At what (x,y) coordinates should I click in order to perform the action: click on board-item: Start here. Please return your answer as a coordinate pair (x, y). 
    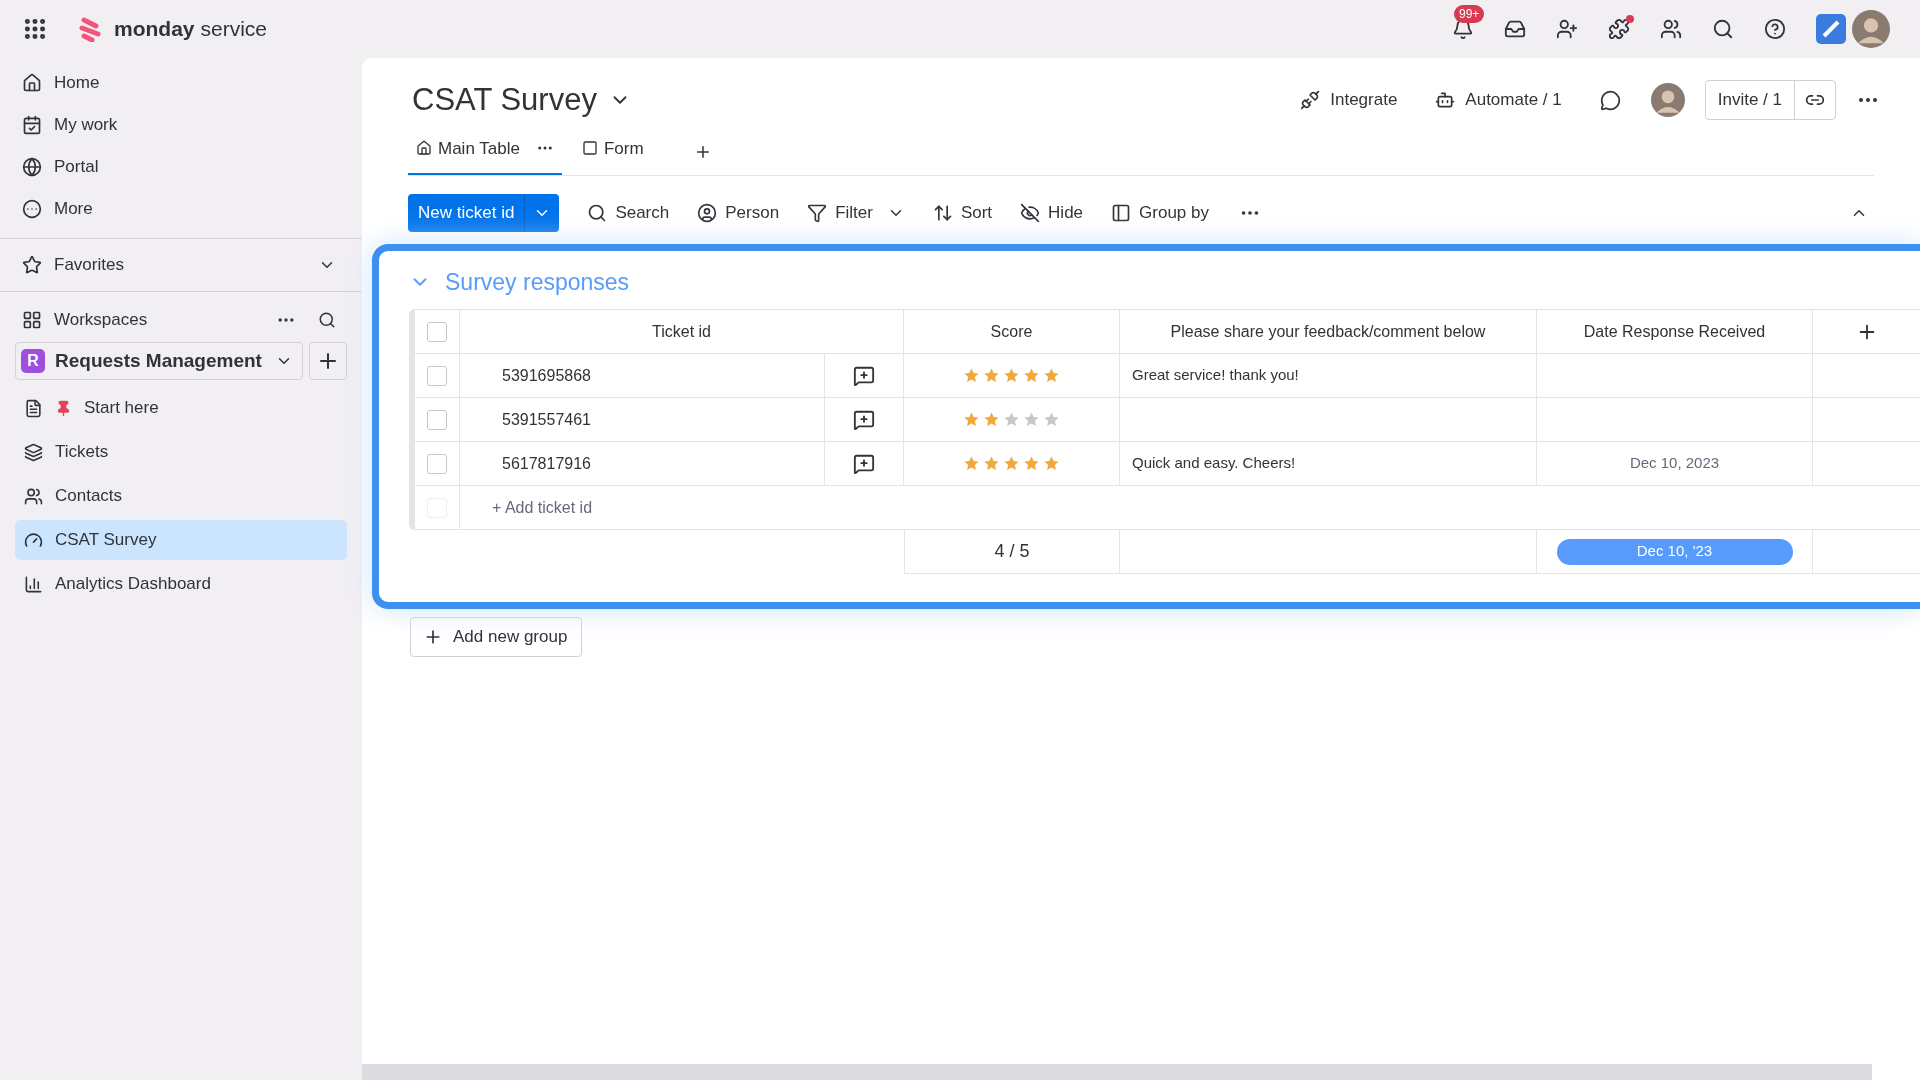
    Looking at the image, I should click on (181, 408).